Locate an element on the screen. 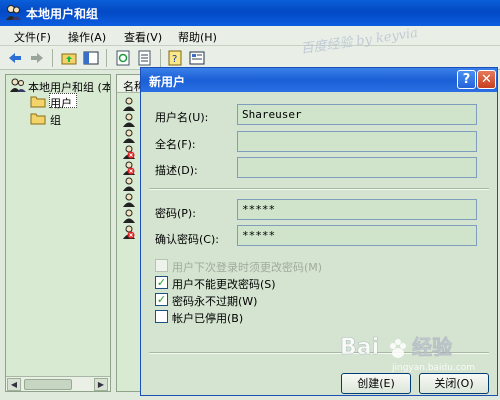 The width and height of the screenshot is (500, 400). scroll-thumb is located at coordinates (48, 384).